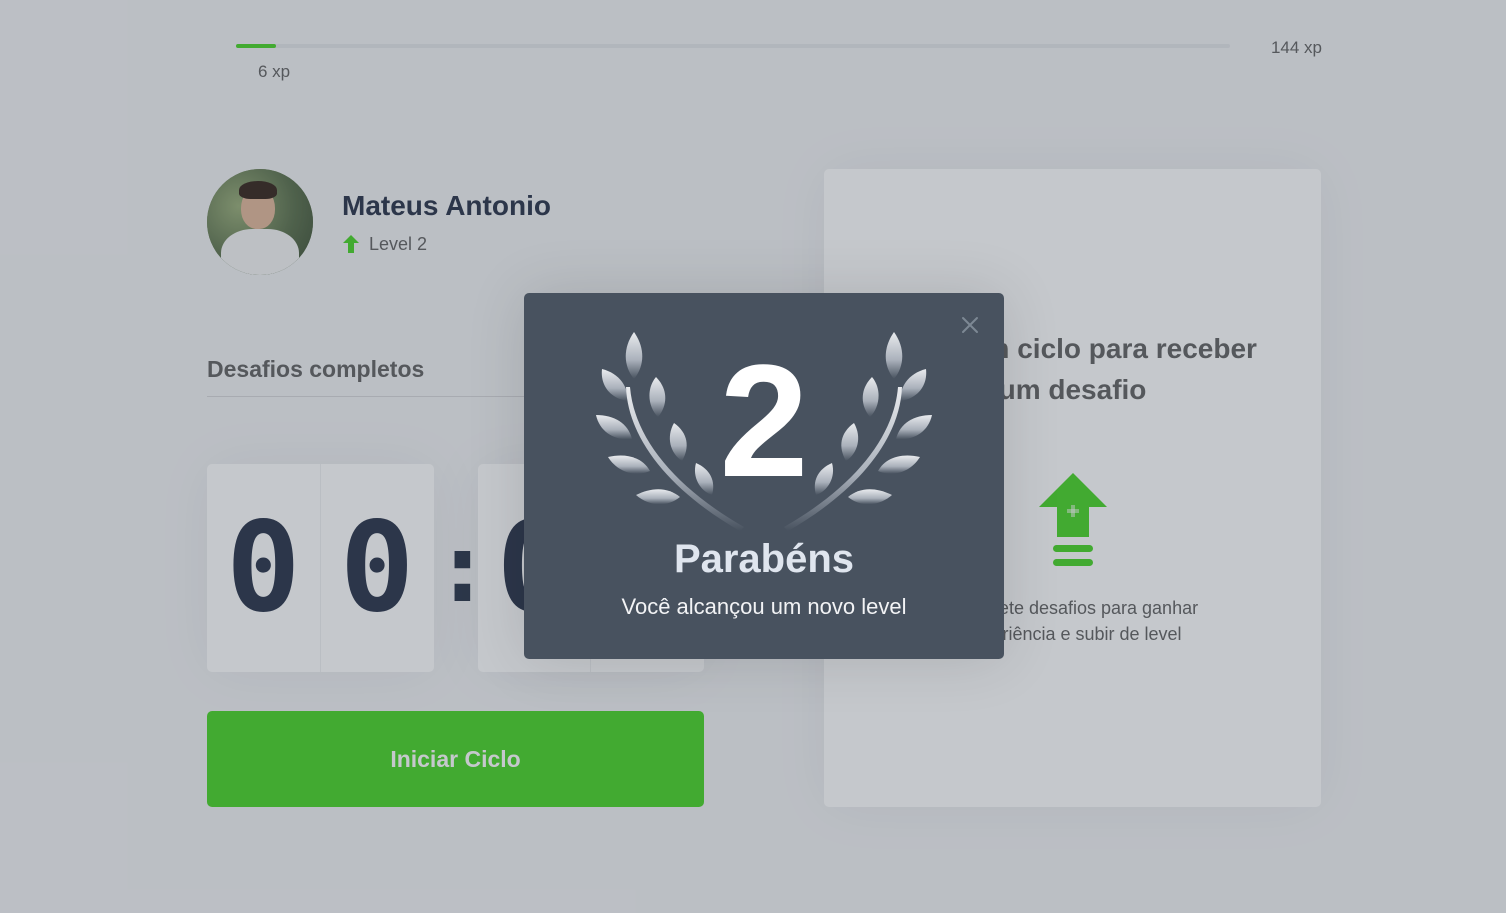  I want to click on close-icon, so click(970, 325).